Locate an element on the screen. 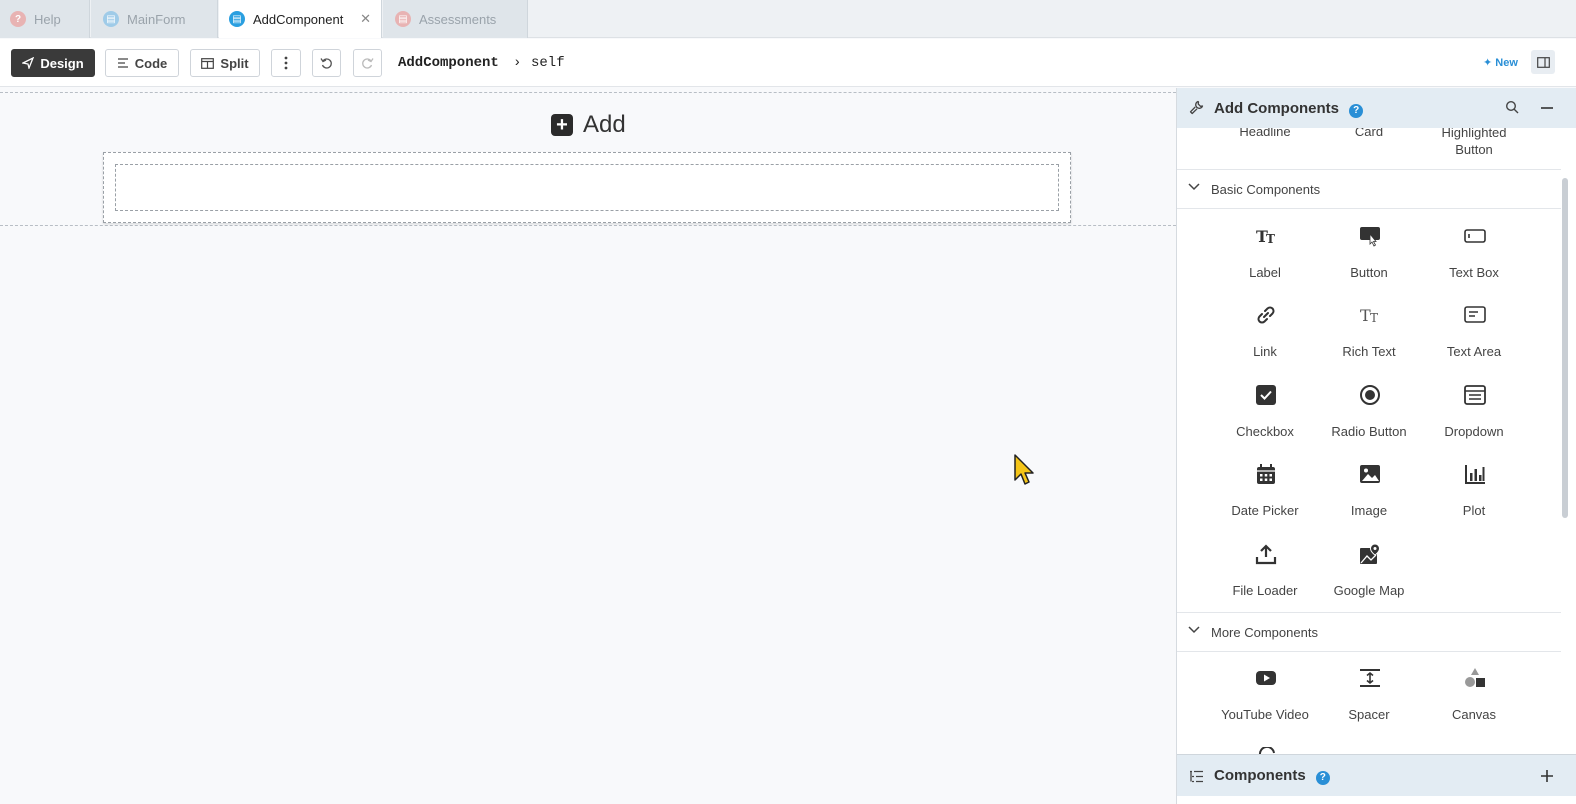  drop-zone is located at coordinates (587, 187).